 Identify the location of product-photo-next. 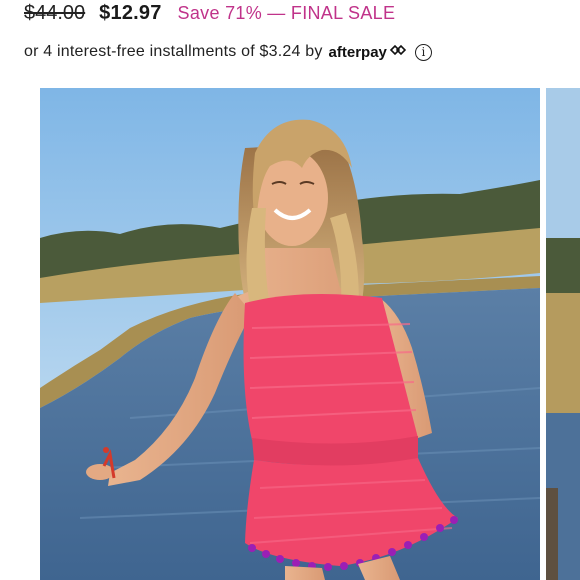
(563, 334).